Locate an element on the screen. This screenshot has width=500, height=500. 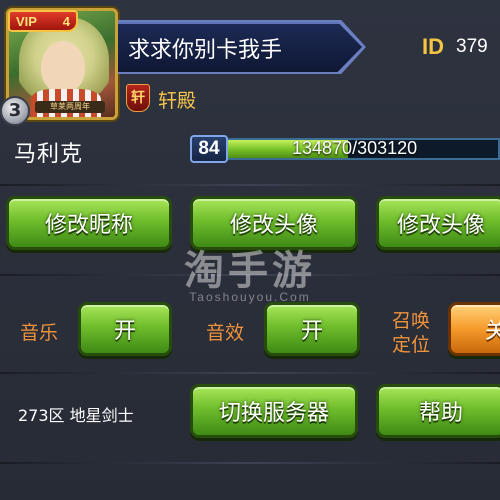
nickname: 求求你别卡我手 is located at coordinates (205, 50).